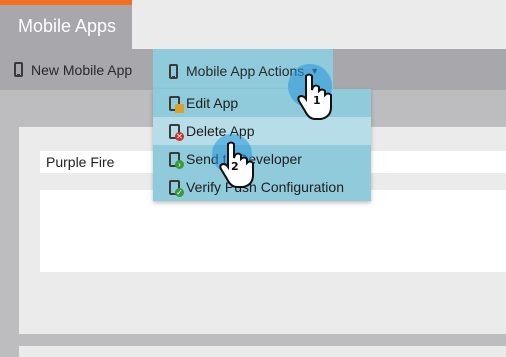  Describe the element at coordinates (212, 103) in the screenshot. I see `menu-item-label: Edit App` at that location.